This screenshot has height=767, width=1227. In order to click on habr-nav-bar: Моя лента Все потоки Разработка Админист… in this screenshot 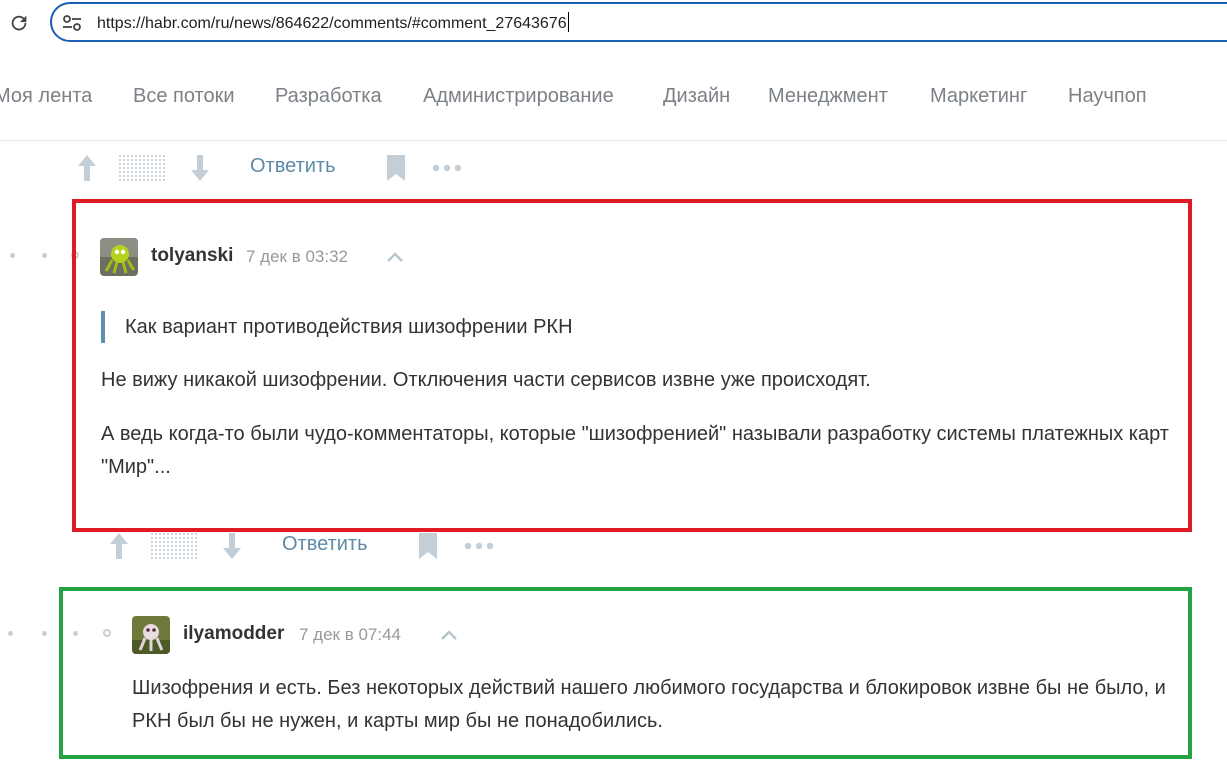, I will do `click(613, 96)`.